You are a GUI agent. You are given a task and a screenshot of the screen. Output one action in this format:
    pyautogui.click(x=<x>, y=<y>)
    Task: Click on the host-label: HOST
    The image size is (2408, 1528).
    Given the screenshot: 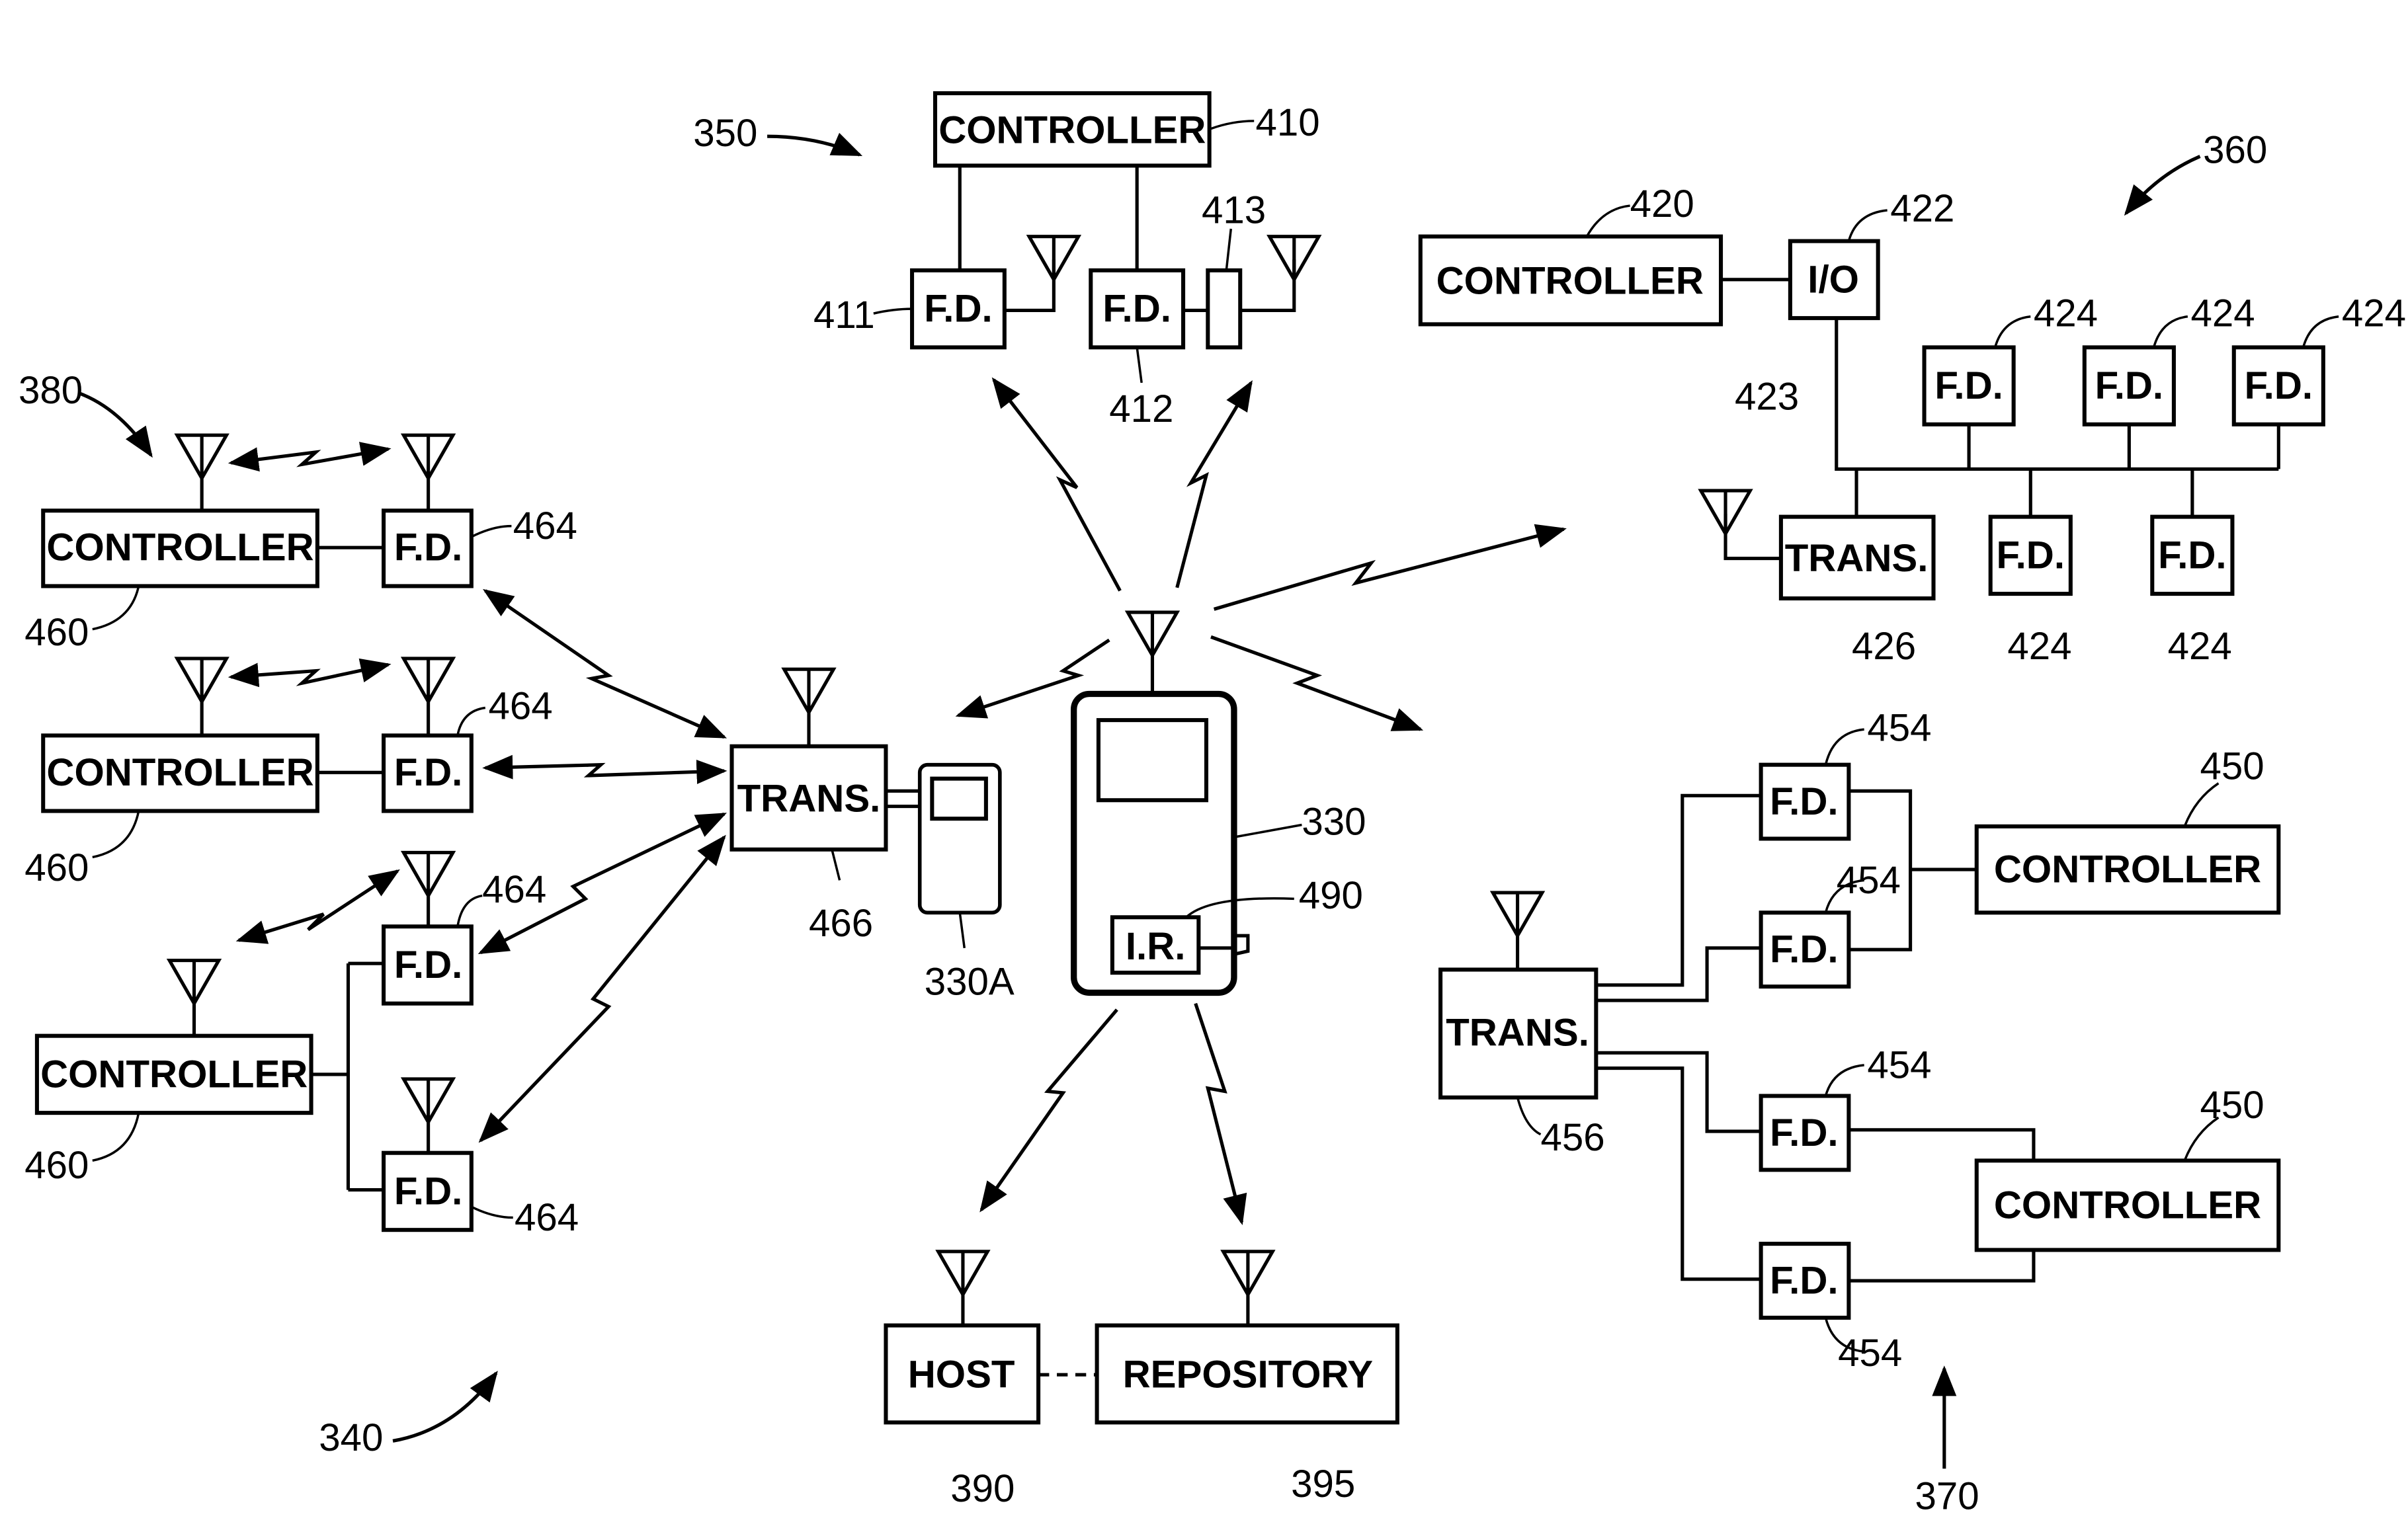 What is the action you would take?
    pyautogui.click(x=961, y=1375)
    